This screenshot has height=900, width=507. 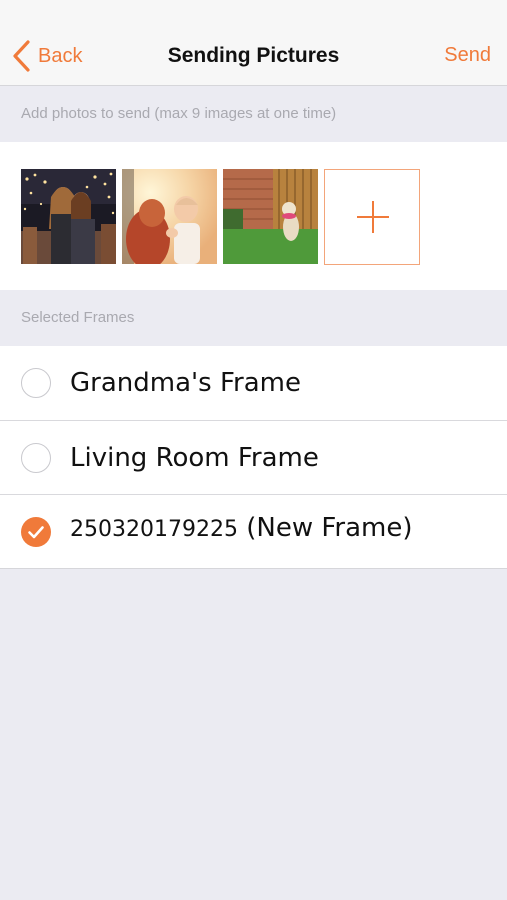 I want to click on frame-id: 250320179225, so click(x=154, y=529).